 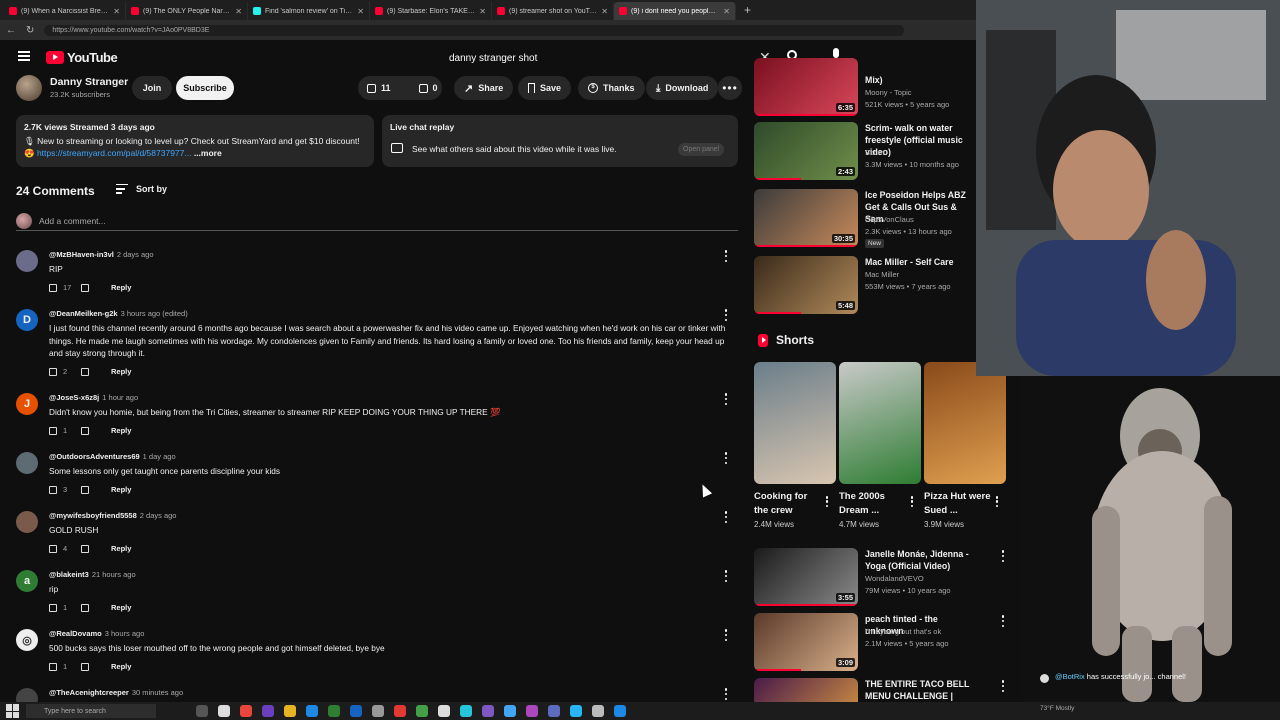 What do you see at coordinates (114, 574) in the screenshot?
I see `comment-time: 21 hours ago` at bounding box center [114, 574].